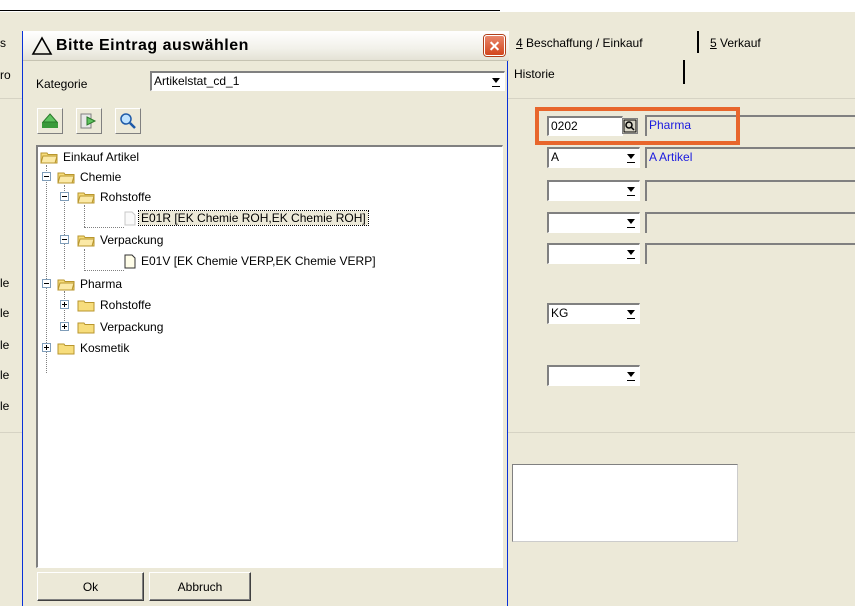  I want to click on ok-button: Ok, so click(90, 586).